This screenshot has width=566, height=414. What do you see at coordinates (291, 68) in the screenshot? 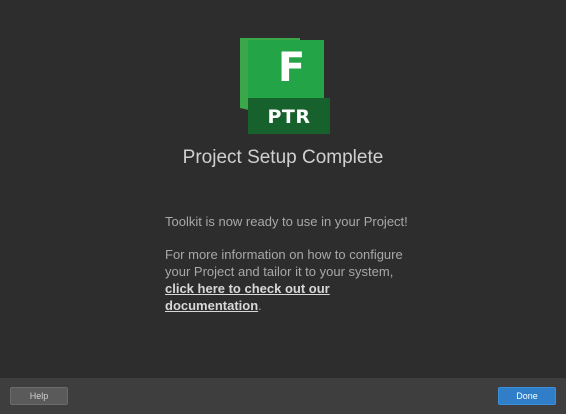
I see `logo-letter: F` at bounding box center [291, 68].